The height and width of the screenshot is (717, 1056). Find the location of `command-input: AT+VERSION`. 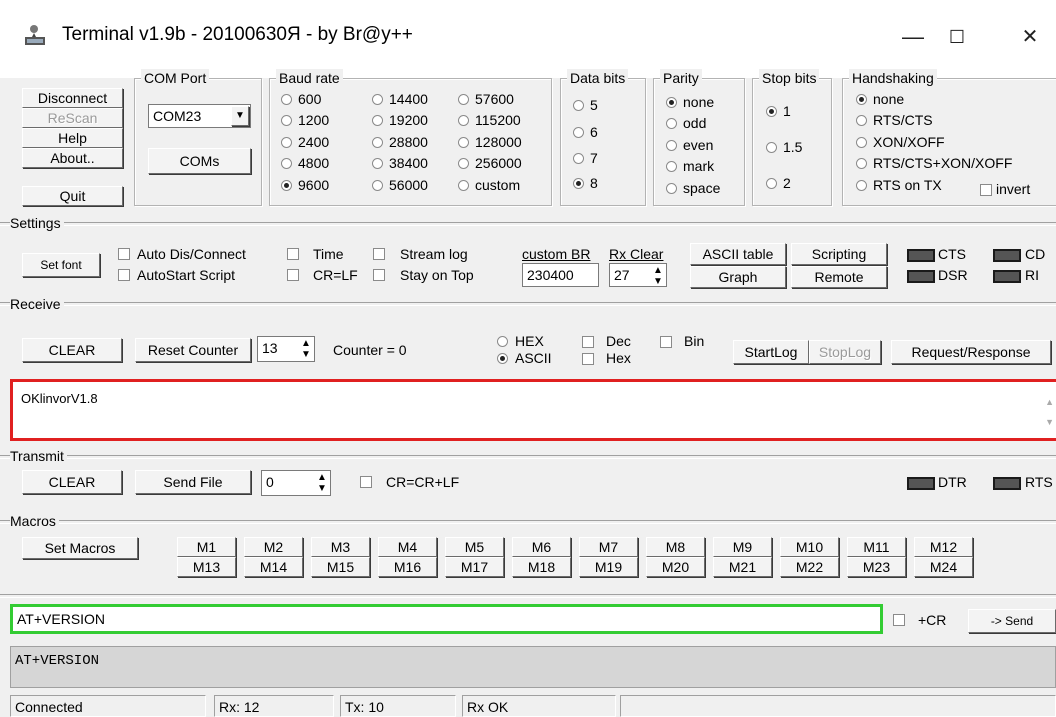

command-input: AT+VERSION is located at coordinates (446, 619).